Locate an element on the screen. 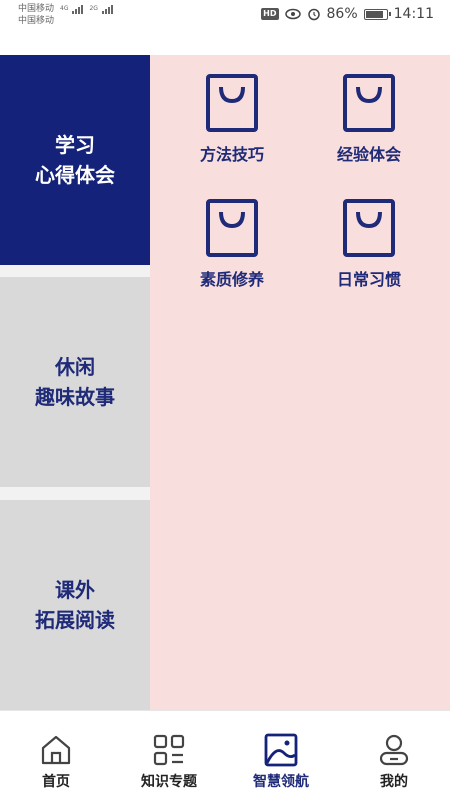  eye-icon is located at coordinates (292, 14).